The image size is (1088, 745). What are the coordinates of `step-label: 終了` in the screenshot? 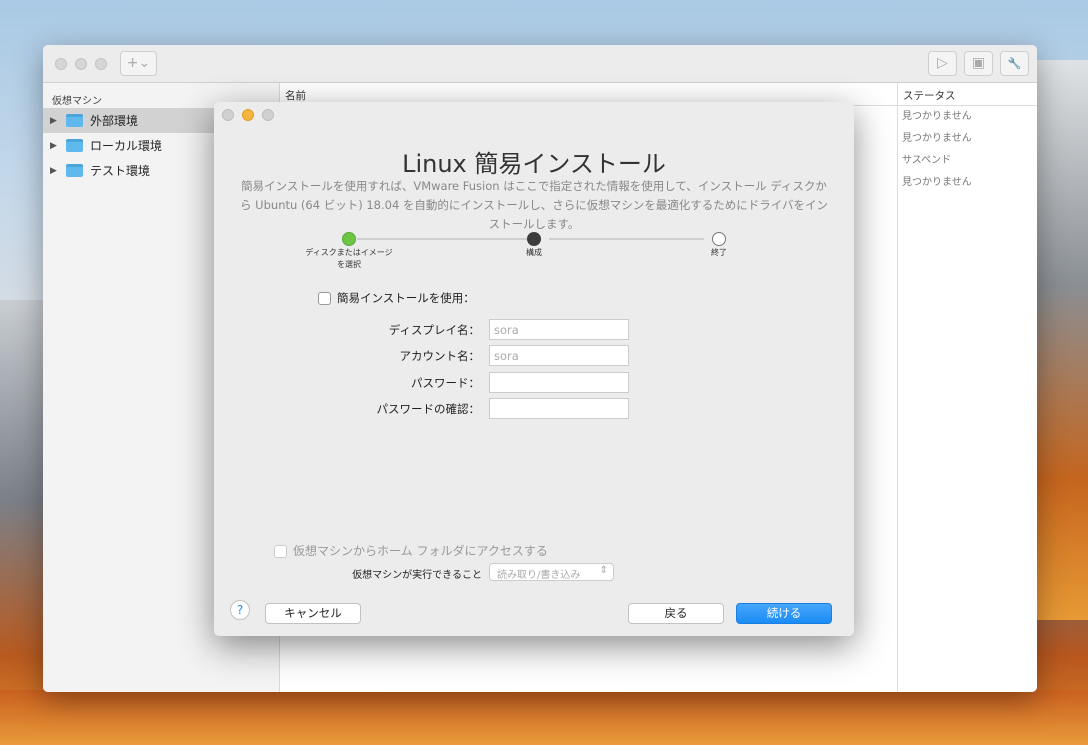 It's located at (719, 252).